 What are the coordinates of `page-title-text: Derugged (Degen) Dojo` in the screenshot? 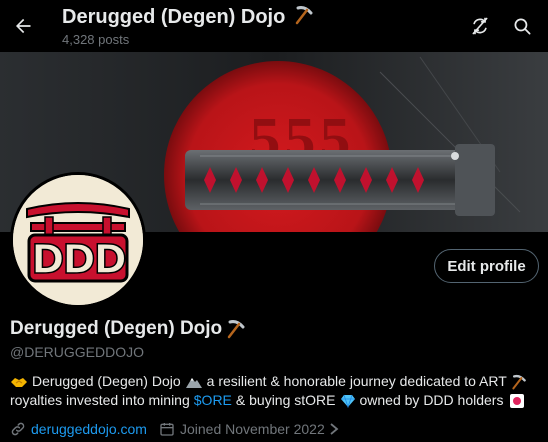 It's located at (174, 17).